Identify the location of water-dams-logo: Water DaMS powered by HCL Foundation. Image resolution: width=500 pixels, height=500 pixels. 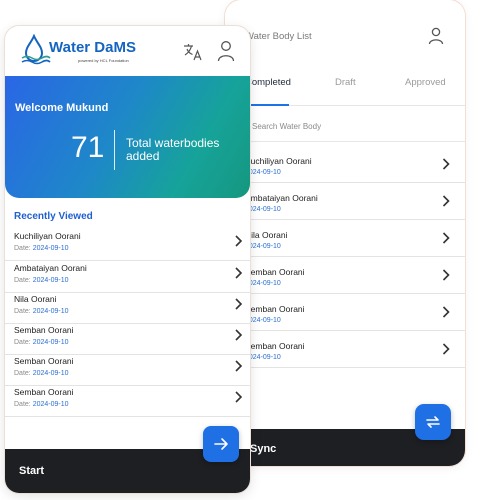
(91, 52).